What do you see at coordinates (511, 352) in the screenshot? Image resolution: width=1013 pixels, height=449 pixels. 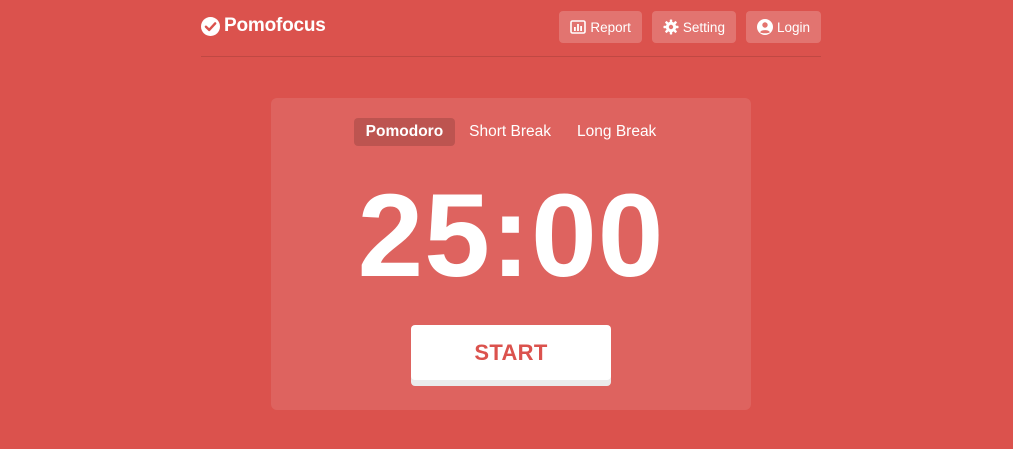 I see `start-button: START` at bounding box center [511, 352].